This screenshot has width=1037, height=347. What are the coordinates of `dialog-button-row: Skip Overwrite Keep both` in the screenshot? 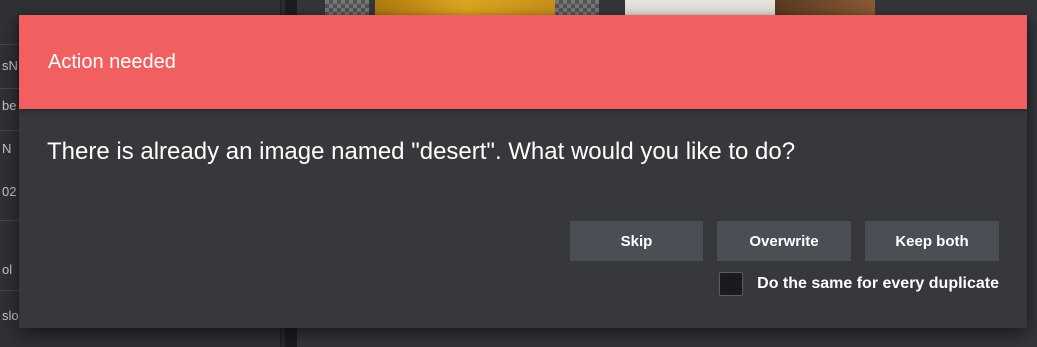 It's located at (784, 241).